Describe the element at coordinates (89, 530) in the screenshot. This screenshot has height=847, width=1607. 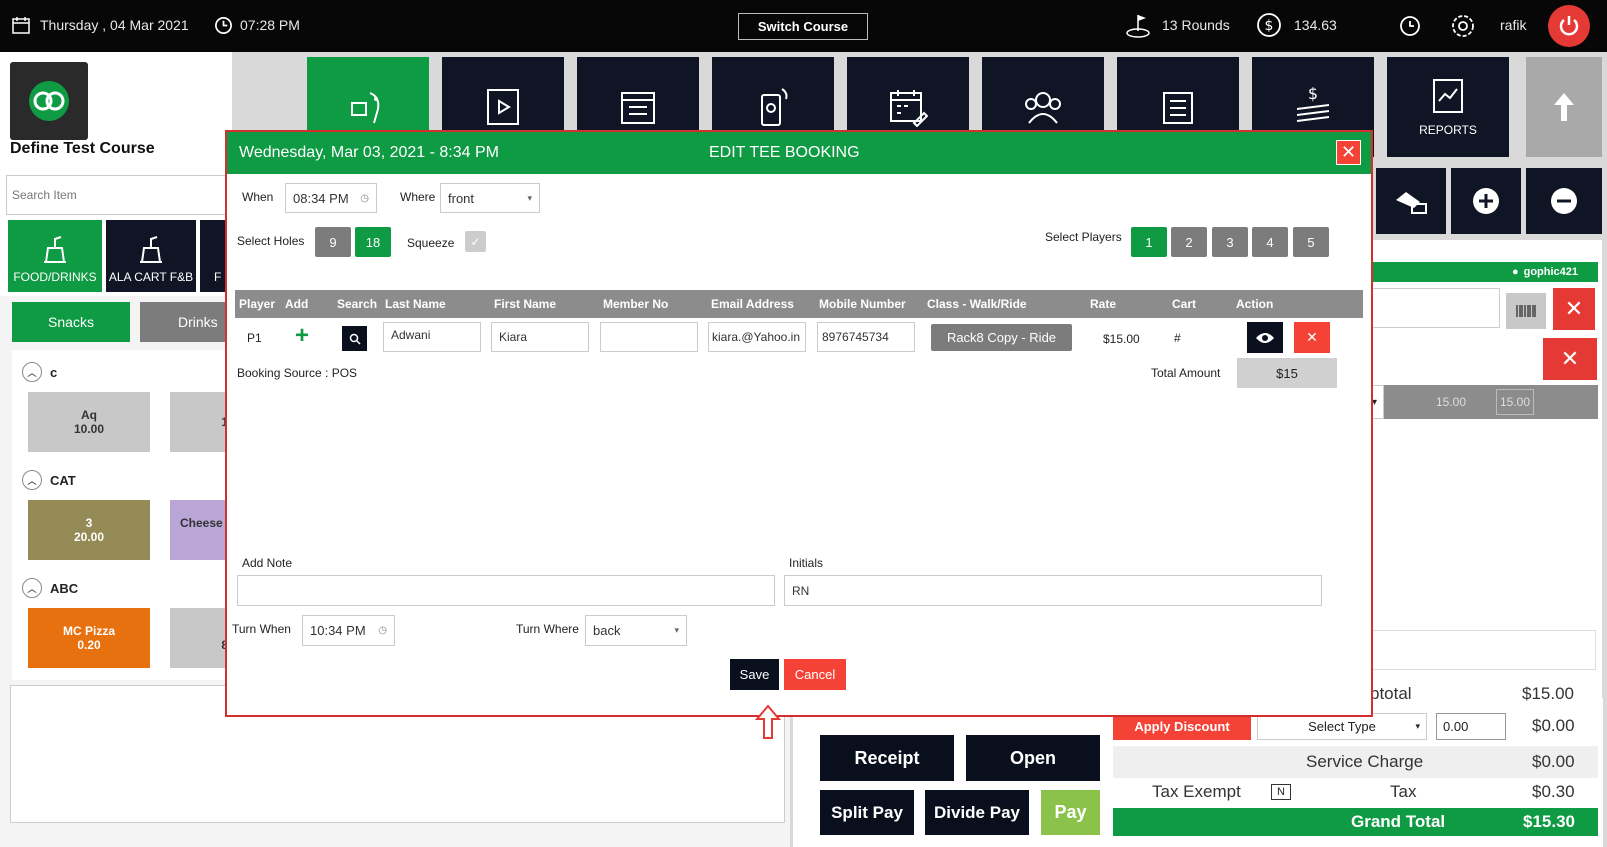
I see `item-tile: 3 20.00` at that location.